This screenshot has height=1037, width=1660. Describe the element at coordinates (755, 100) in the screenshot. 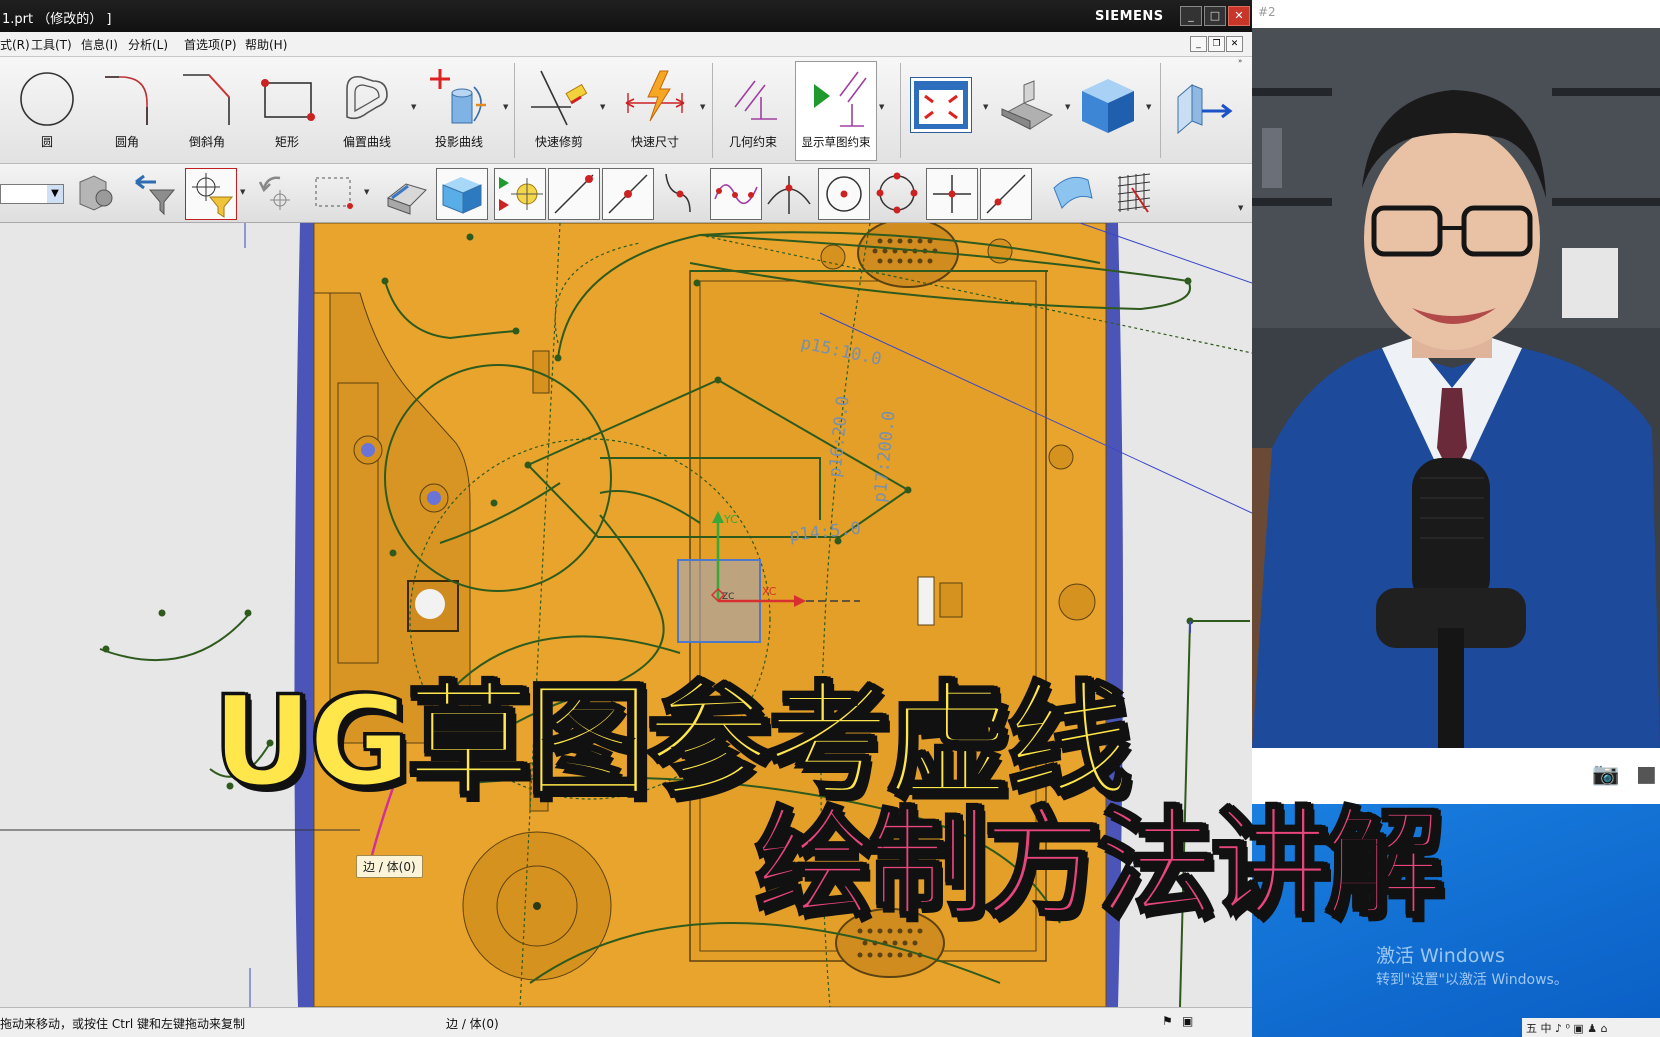

I see `geometric-constraints-icon` at that location.